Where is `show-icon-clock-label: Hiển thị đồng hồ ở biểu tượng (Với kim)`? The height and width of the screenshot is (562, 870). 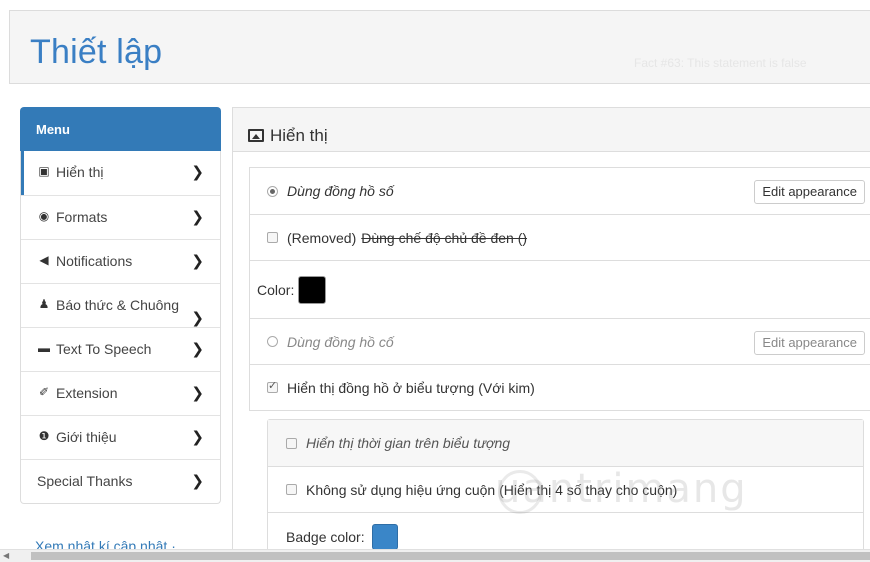
show-icon-clock-label: Hiển thị đồng hồ ở biểu tượng (Với kim) is located at coordinates (411, 387).